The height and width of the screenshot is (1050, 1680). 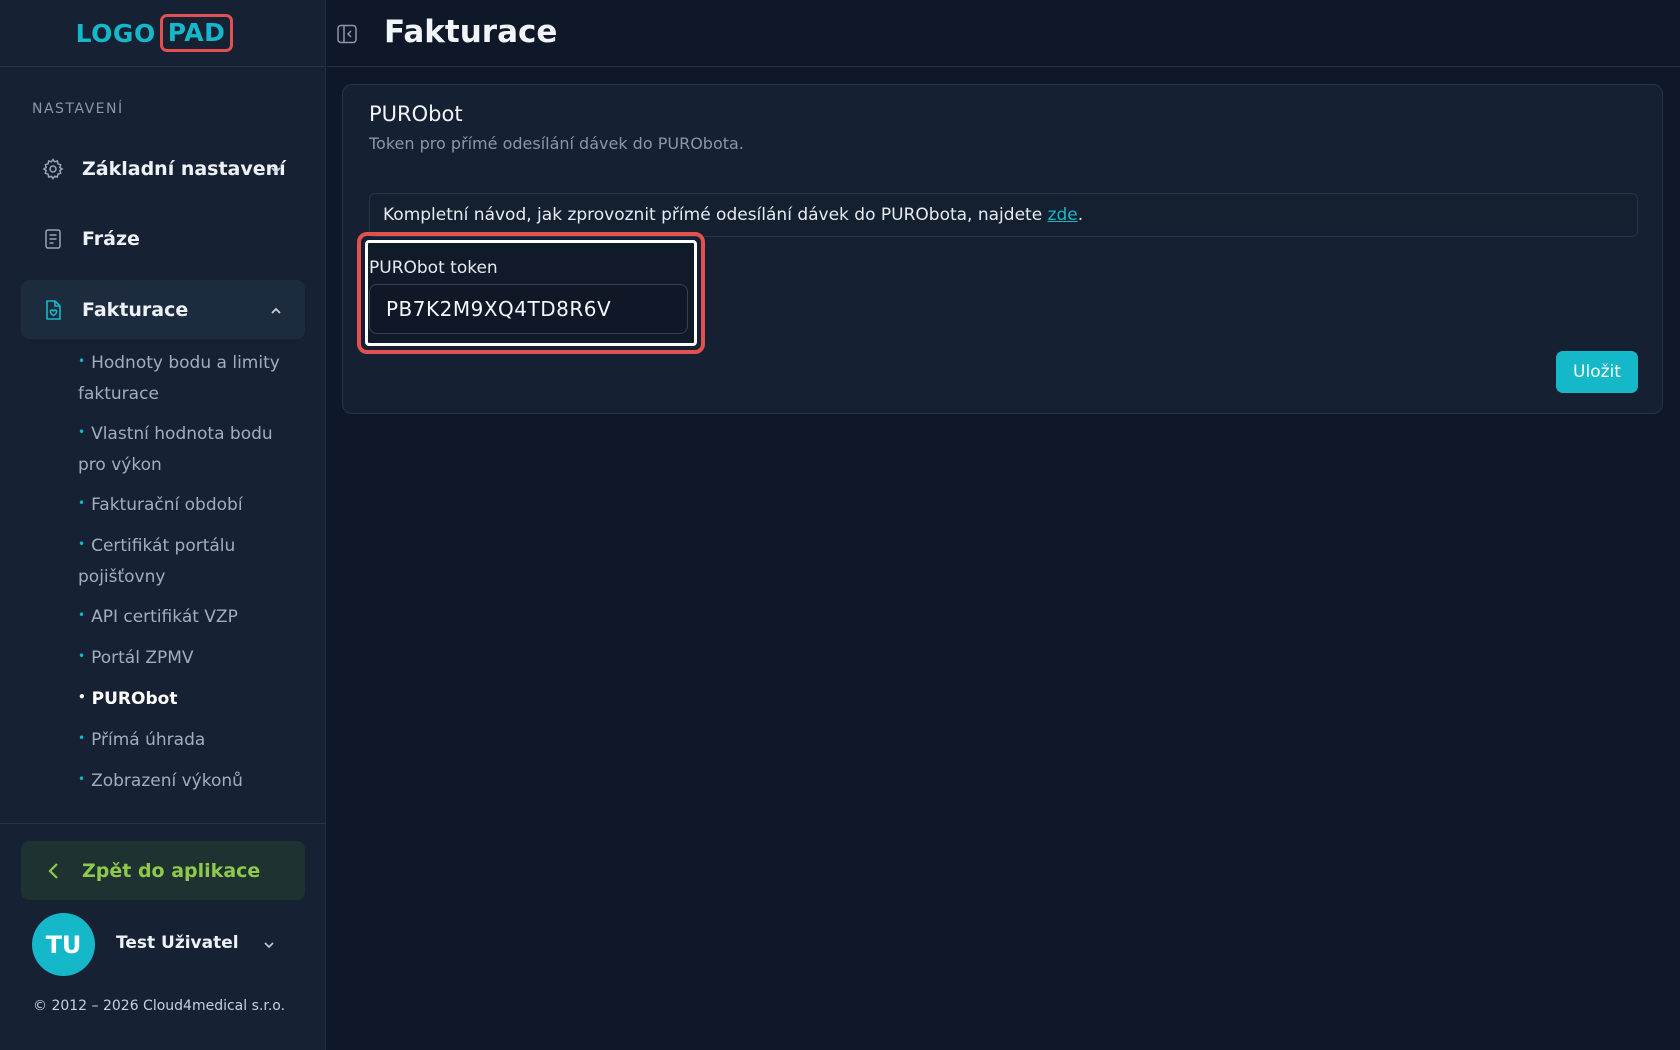 I want to click on sidebar-subitem-hodnoty-bodu: • Hodnoty bodu a limity fakturace, so click(x=190, y=378).